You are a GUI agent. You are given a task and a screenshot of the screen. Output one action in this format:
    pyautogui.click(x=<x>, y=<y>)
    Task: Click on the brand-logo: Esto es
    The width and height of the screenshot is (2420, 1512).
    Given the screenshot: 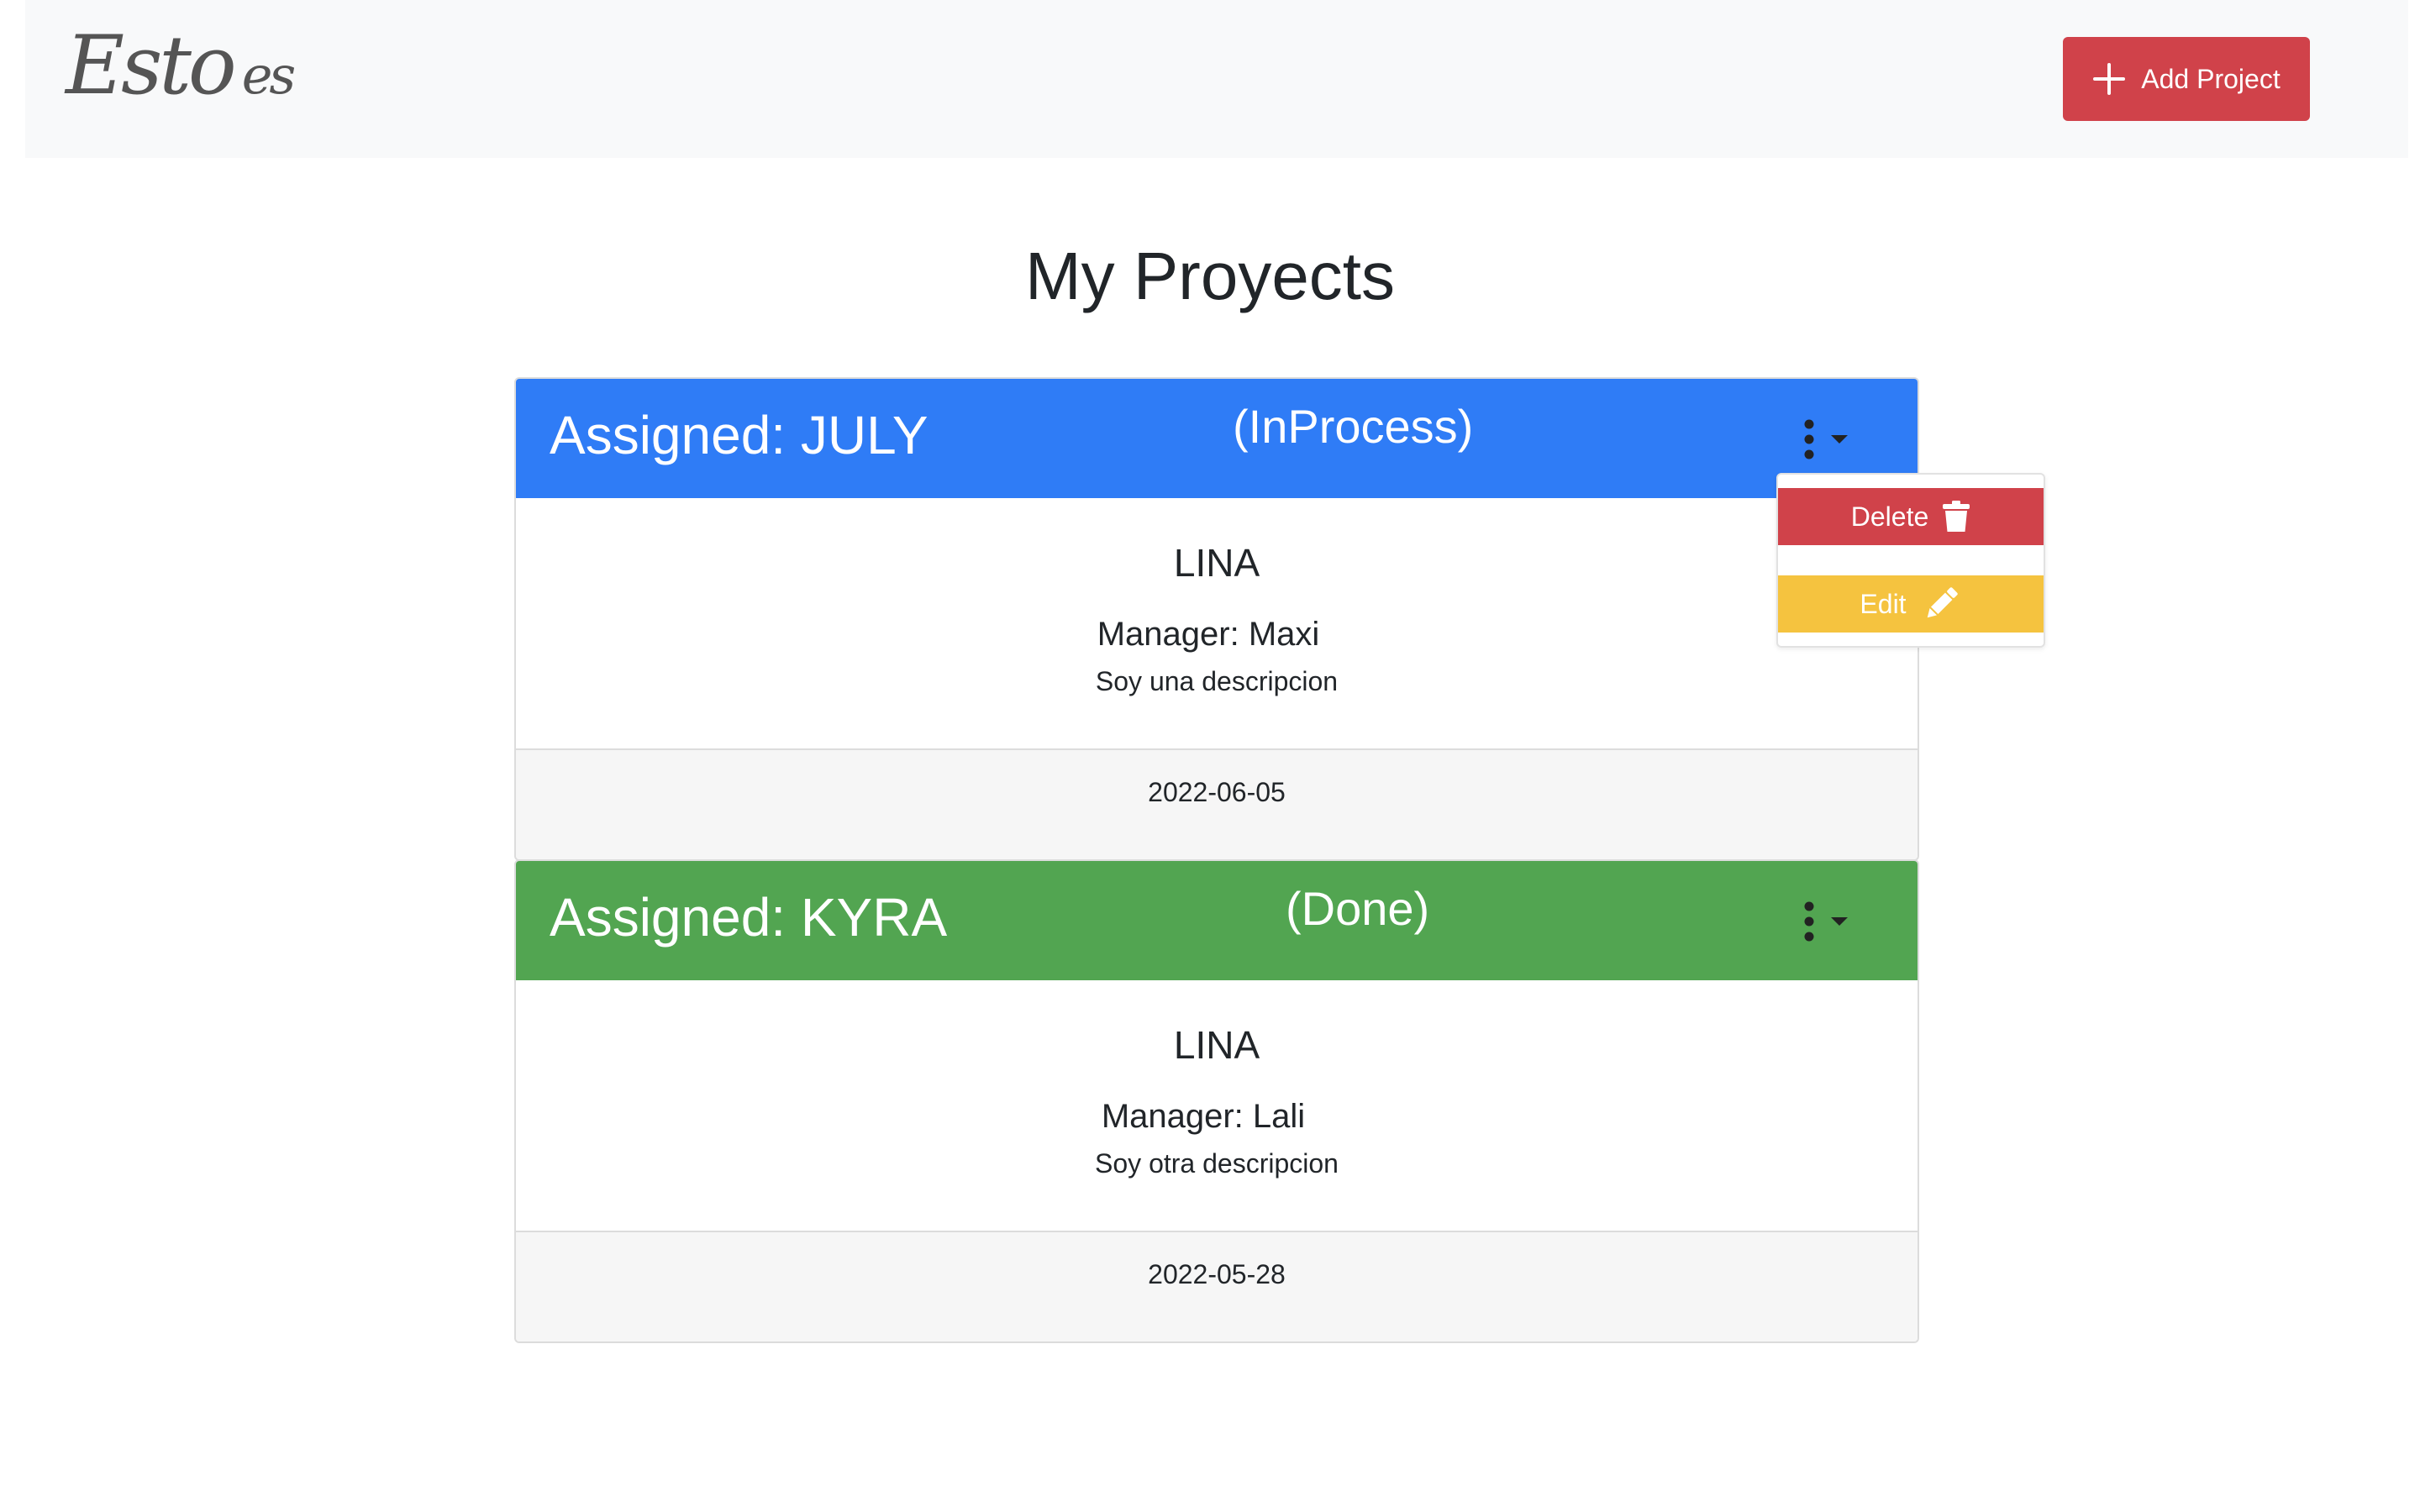 What is the action you would take?
    pyautogui.click(x=181, y=65)
    